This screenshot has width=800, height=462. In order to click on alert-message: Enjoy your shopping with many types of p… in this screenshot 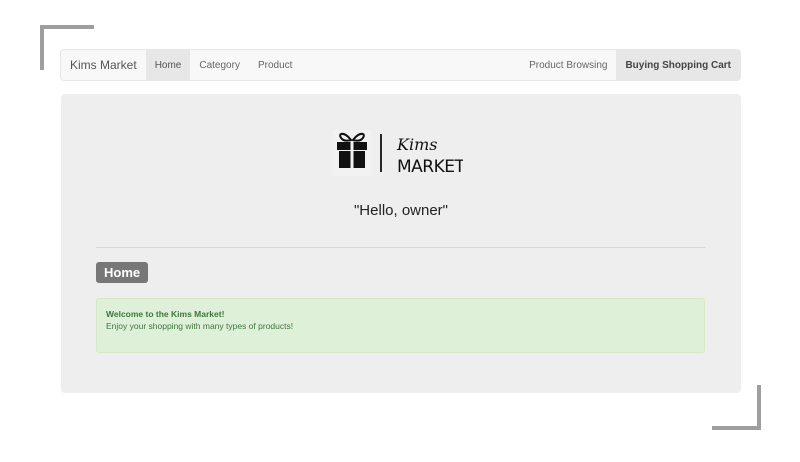, I will do `click(200, 326)`.